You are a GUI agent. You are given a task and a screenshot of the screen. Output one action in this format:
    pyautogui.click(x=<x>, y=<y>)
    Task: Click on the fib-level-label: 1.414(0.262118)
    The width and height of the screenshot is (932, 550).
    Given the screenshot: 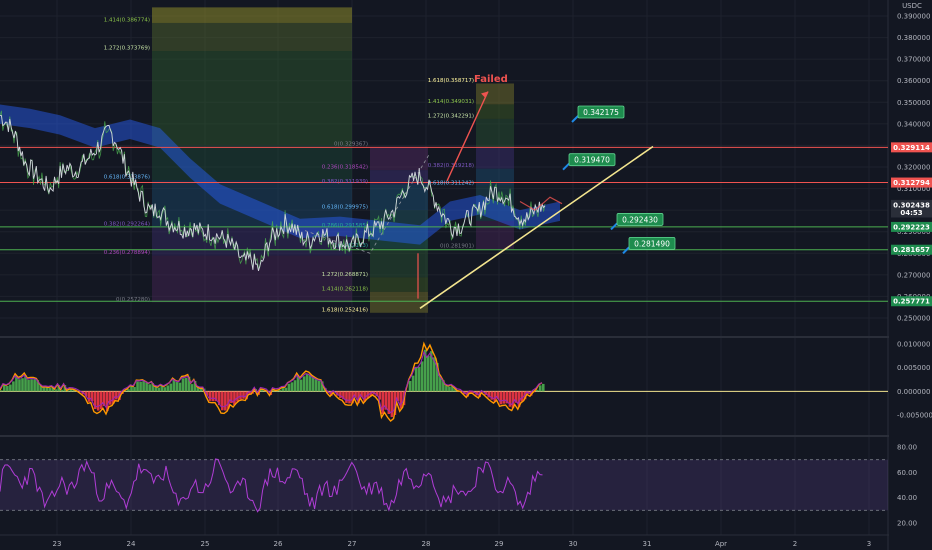 What is the action you would take?
    pyautogui.click(x=345, y=289)
    